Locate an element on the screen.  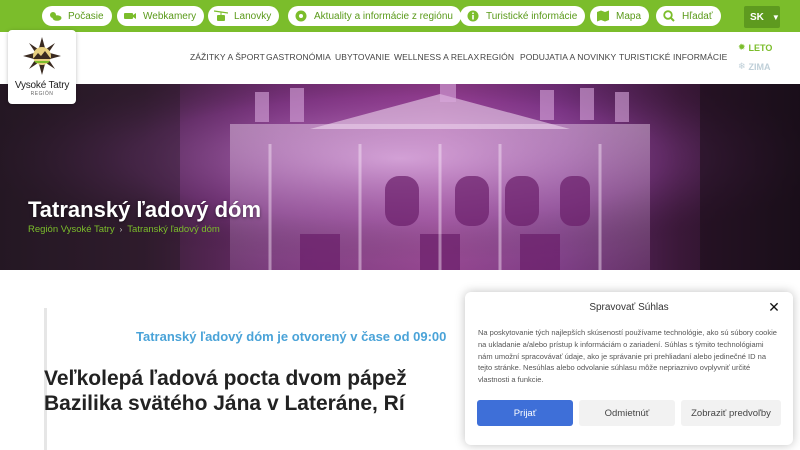
map-link-label: Mapa is located at coordinates (629, 16).